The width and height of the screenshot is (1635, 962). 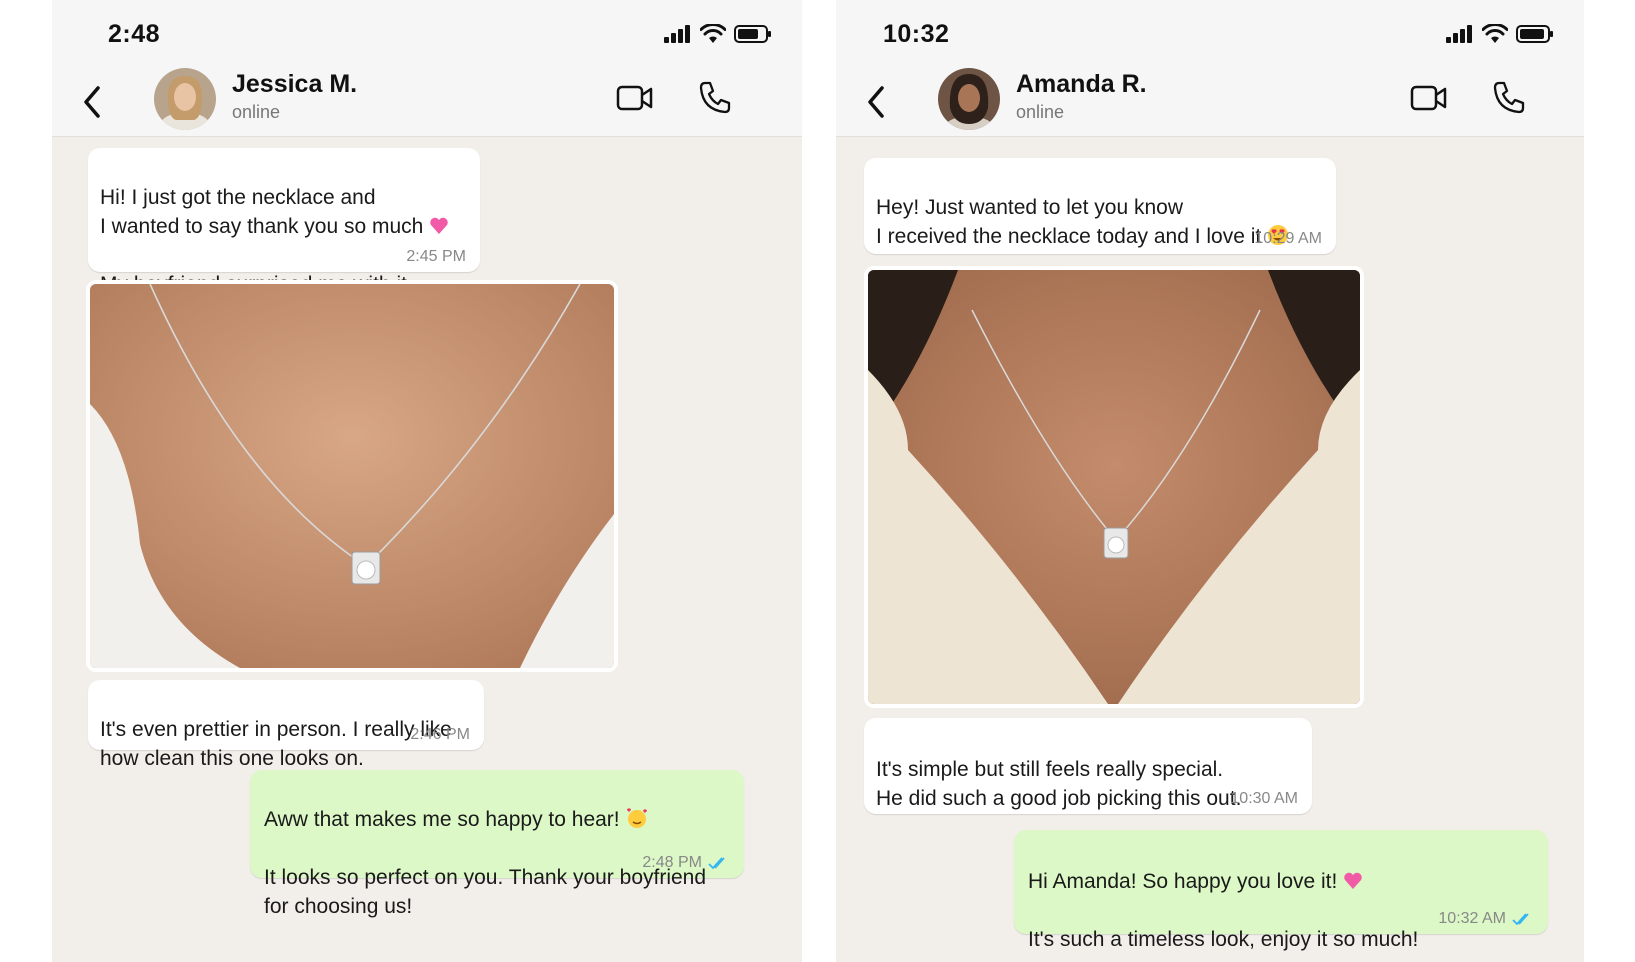 What do you see at coordinates (1264, 798) in the screenshot?
I see `message-time: 10:30 AM` at bounding box center [1264, 798].